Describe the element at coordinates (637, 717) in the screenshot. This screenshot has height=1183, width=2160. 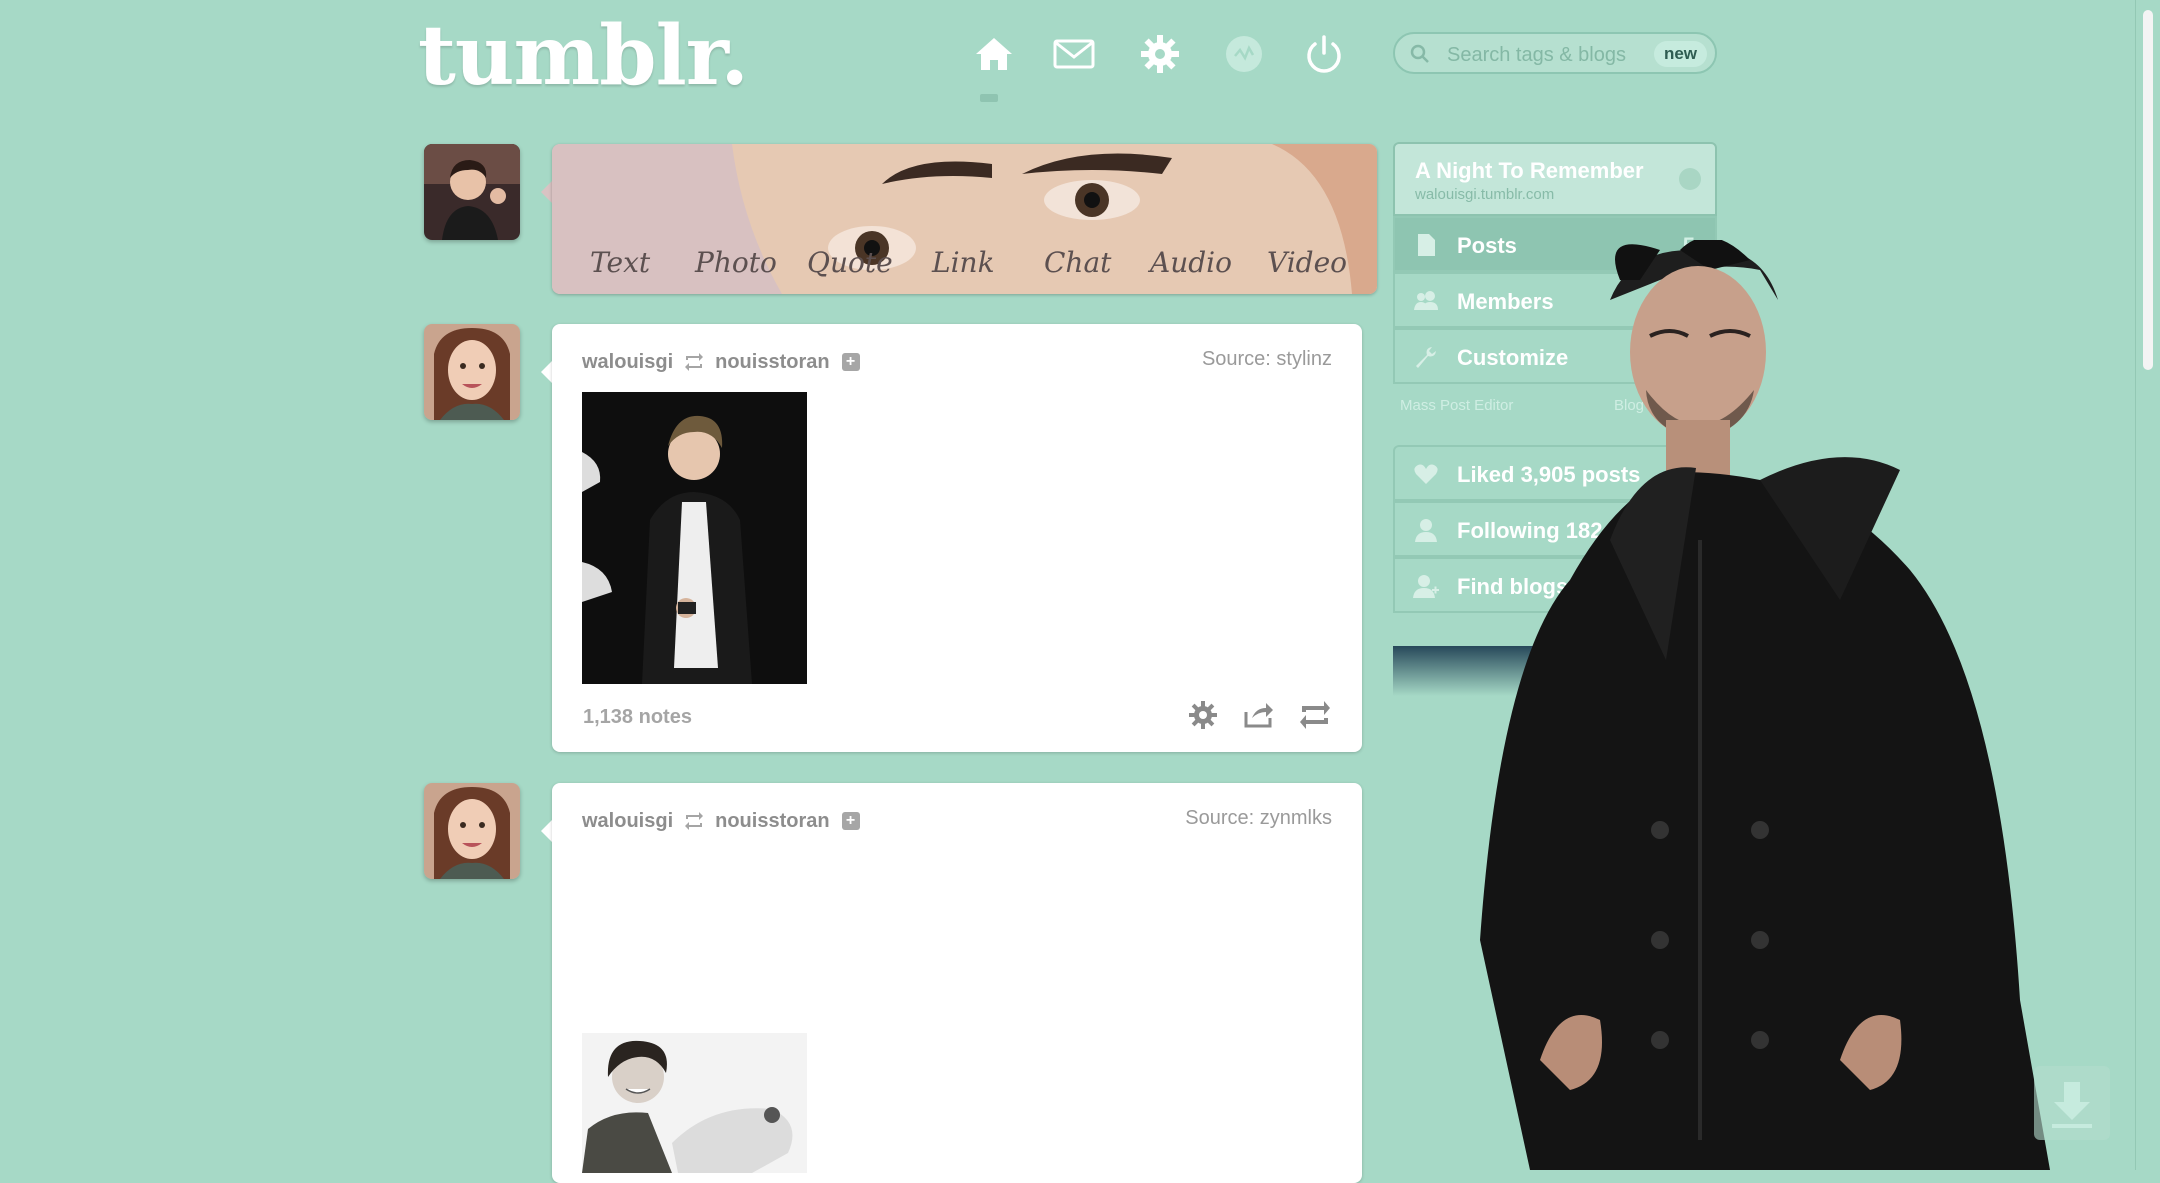
I see `post-notes: 1,138 notes` at that location.